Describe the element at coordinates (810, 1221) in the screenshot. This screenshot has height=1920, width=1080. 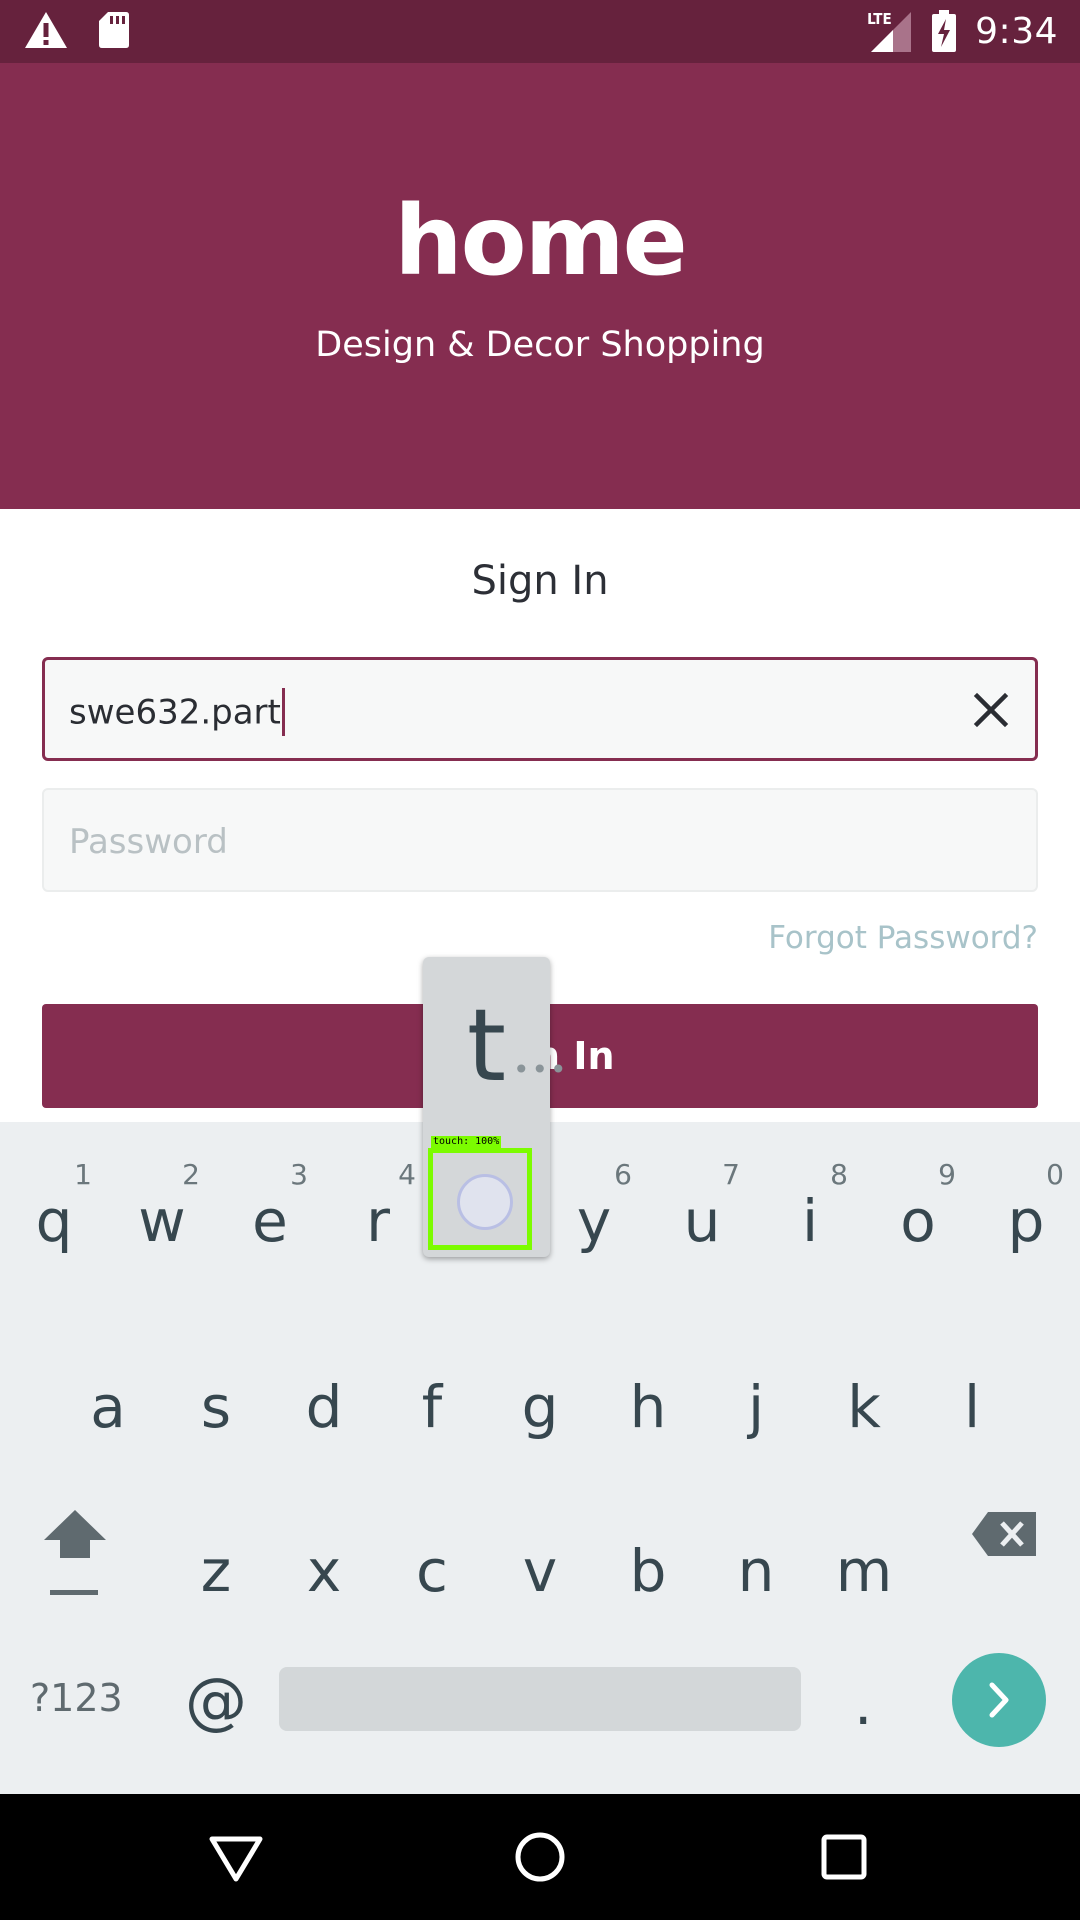
I see `key-label: i` at that location.